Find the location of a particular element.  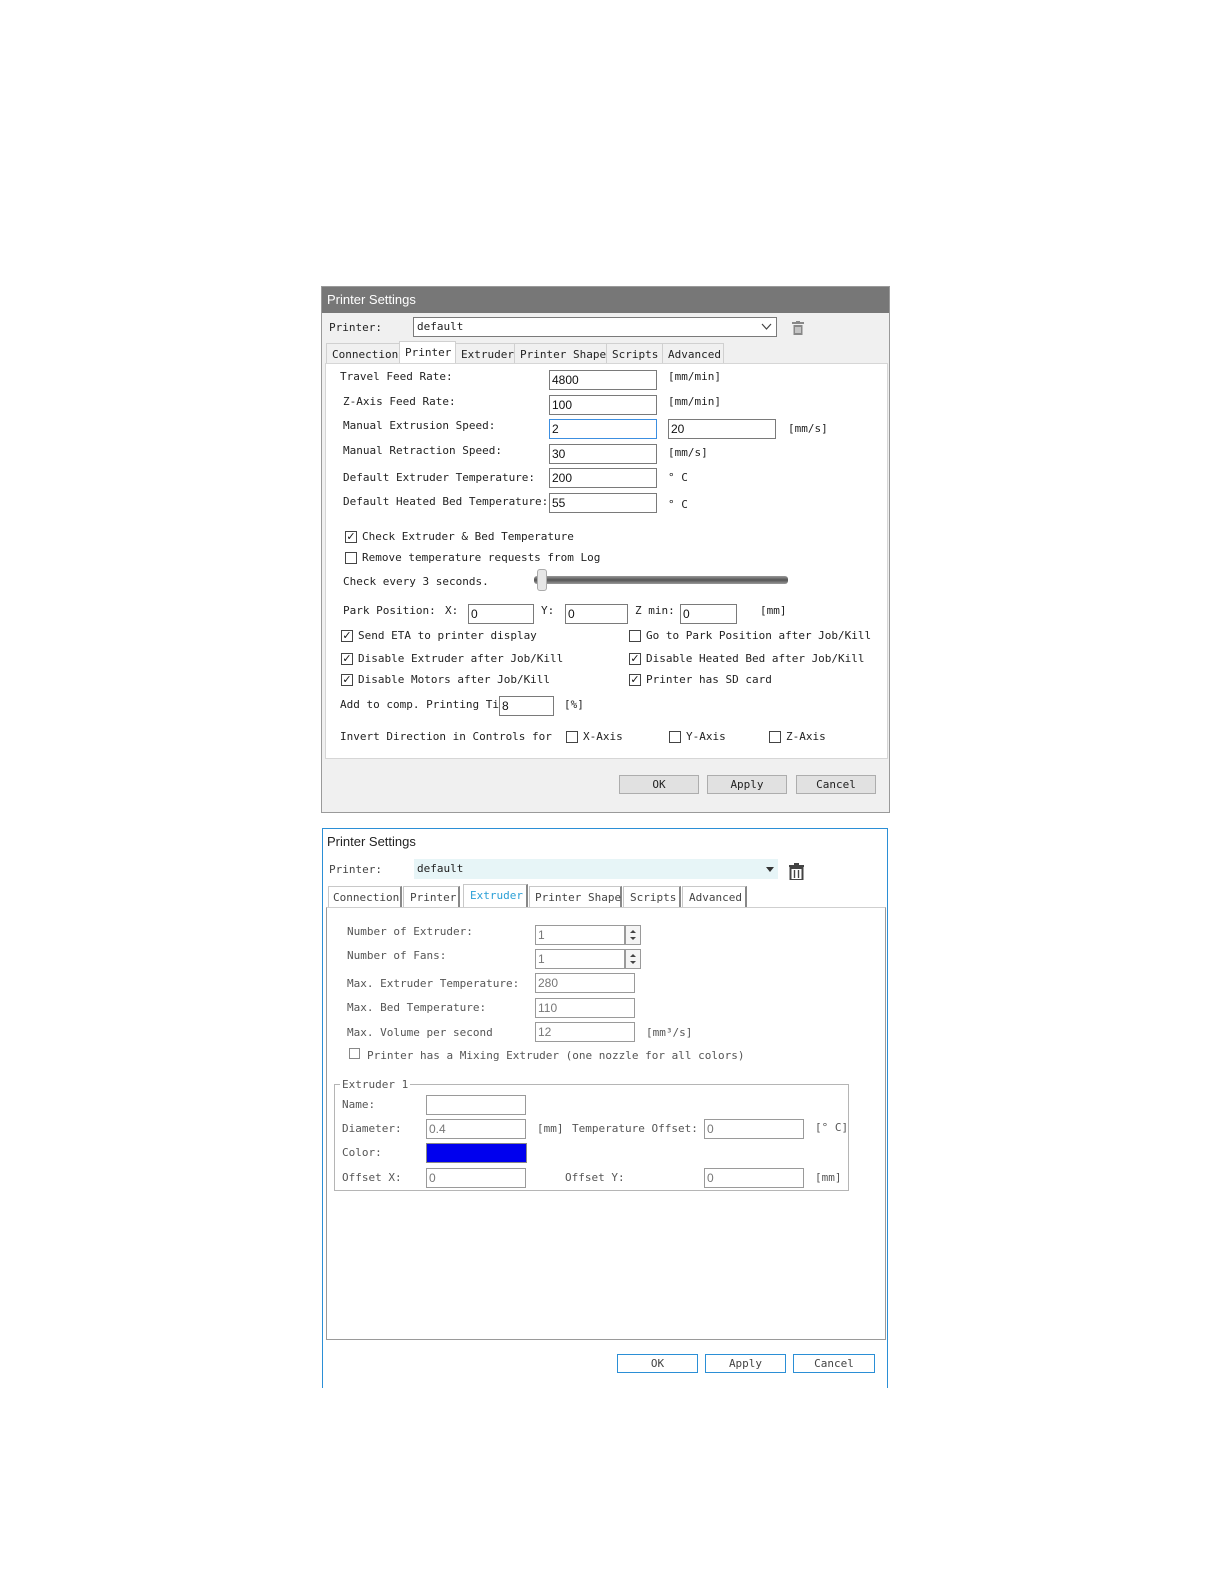

disable-motors-checkbox: ✓ is located at coordinates (347, 680).